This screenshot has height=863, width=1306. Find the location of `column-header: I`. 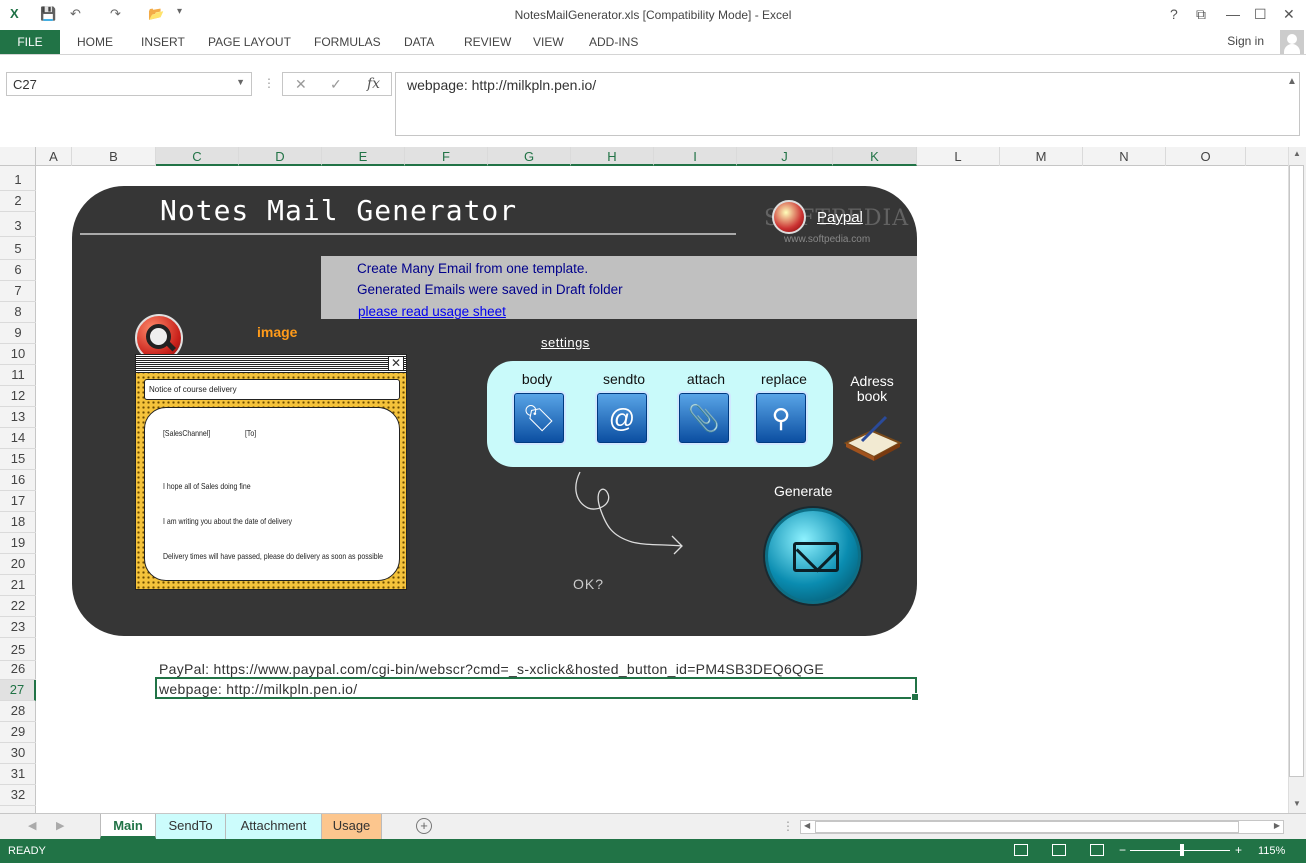

column-header: I is located at coordinates (695, 156).